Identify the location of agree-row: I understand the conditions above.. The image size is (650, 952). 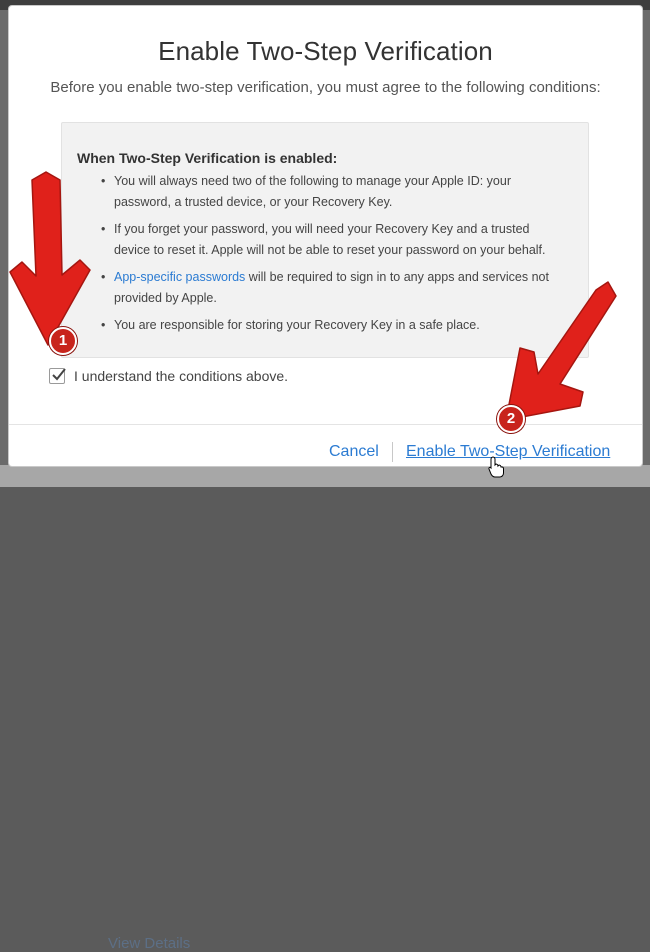
(168, 376).